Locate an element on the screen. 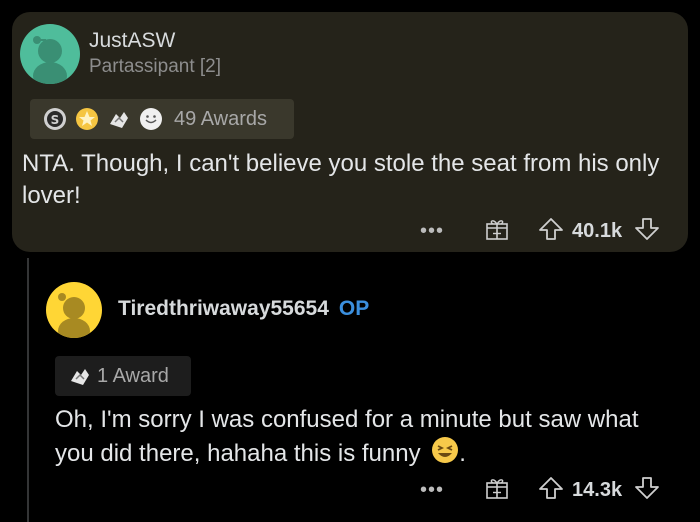 The width and height of the screenshot is (700, 522). awards-bar: 1 Award is located at coordinates (123, 376).